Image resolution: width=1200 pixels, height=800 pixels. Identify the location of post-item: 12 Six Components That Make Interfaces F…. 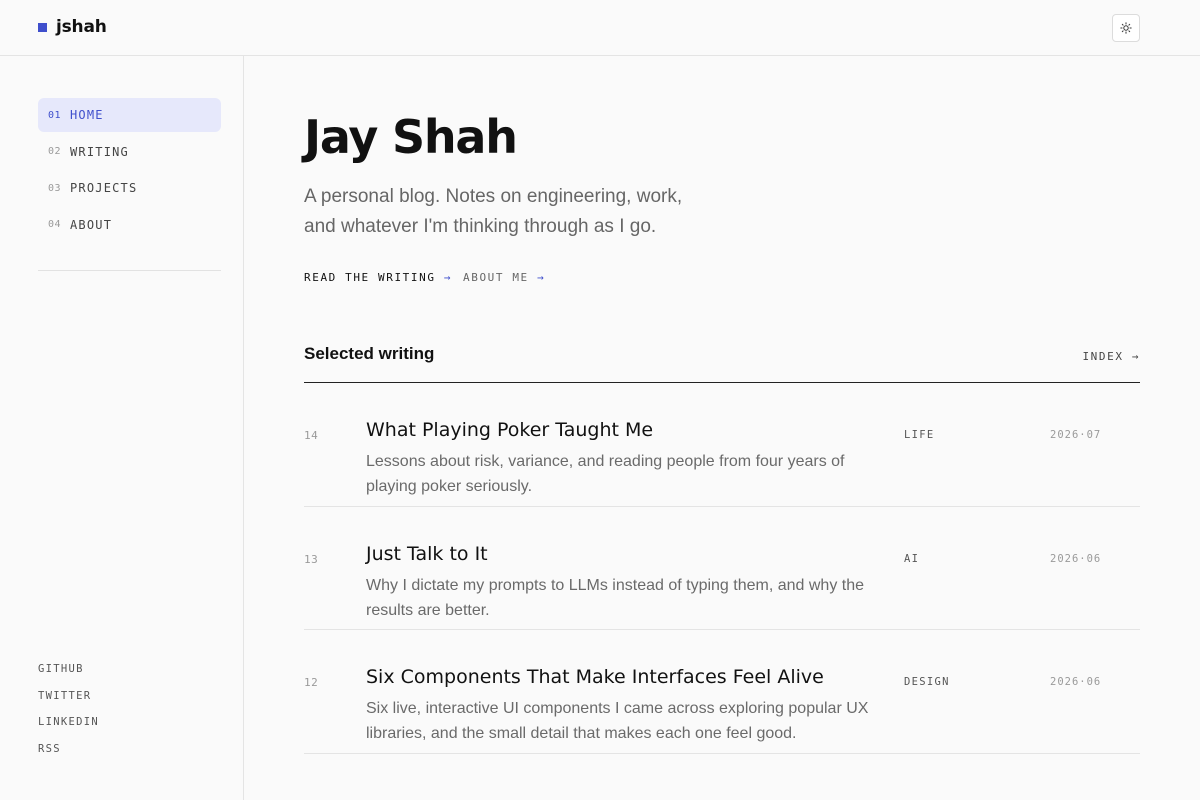
(722, 692).